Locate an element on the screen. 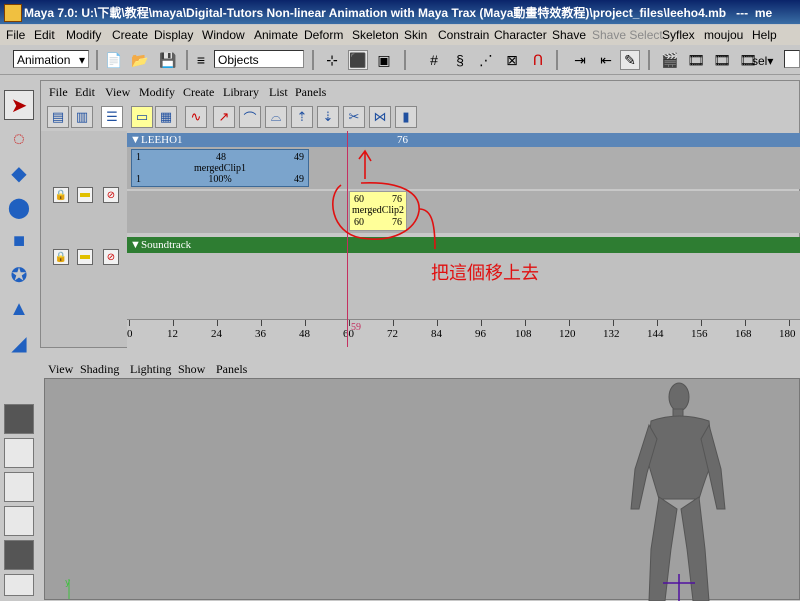 The image size is (800, 601). snap-view-icon: ⊠ is located at coordinates (512, 60).